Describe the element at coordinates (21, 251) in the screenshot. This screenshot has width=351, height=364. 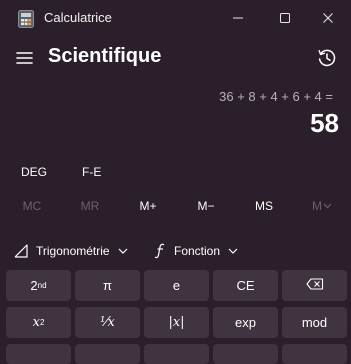
I see `triangle-icon` at that location.